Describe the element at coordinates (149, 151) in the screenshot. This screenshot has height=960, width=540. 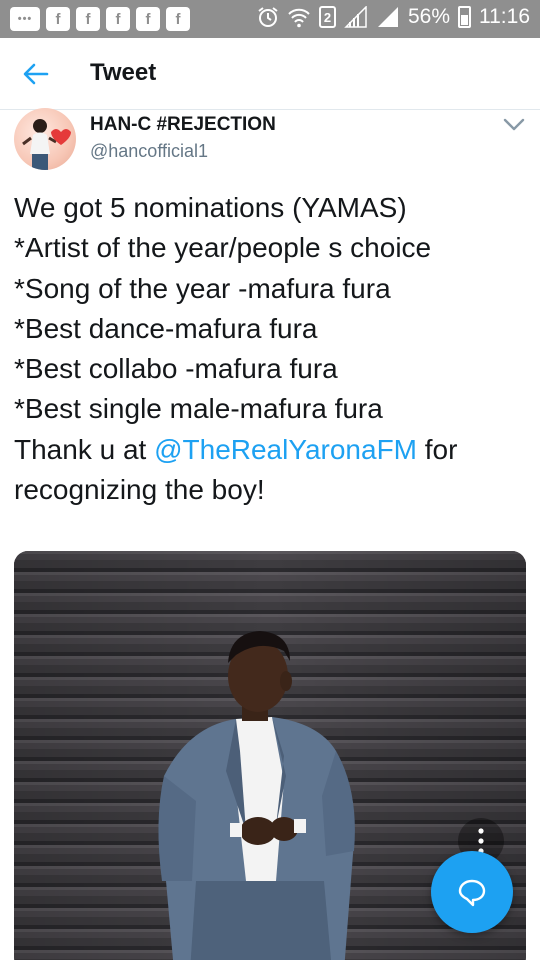
I see `author-handle: @hancofficial1` at that location.